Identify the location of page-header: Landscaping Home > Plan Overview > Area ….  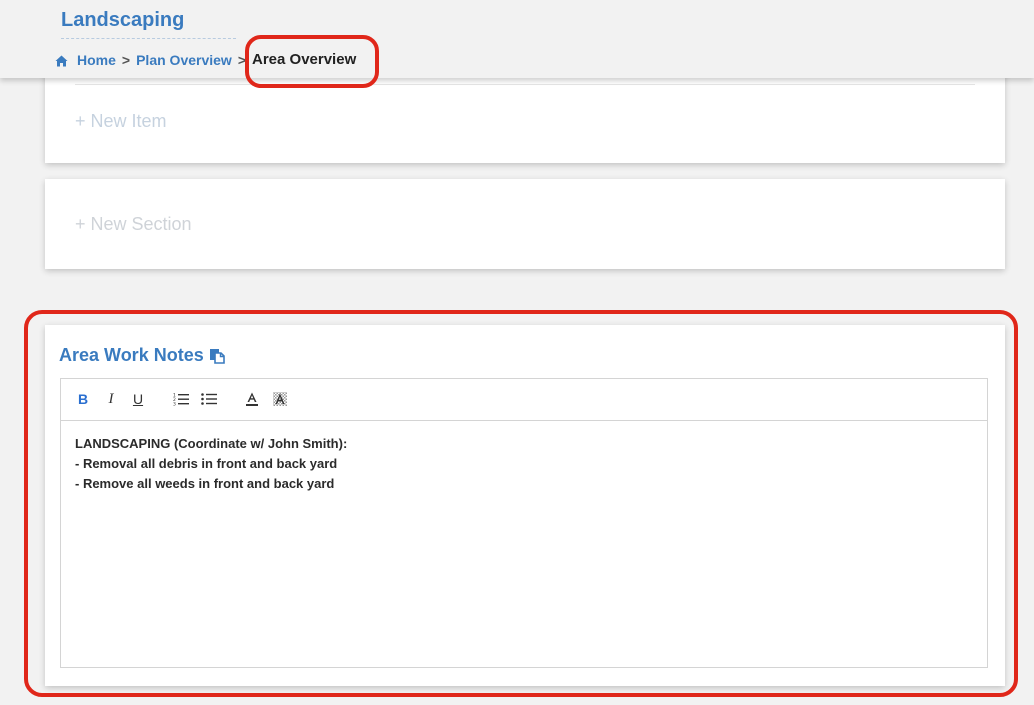
(517, 39).